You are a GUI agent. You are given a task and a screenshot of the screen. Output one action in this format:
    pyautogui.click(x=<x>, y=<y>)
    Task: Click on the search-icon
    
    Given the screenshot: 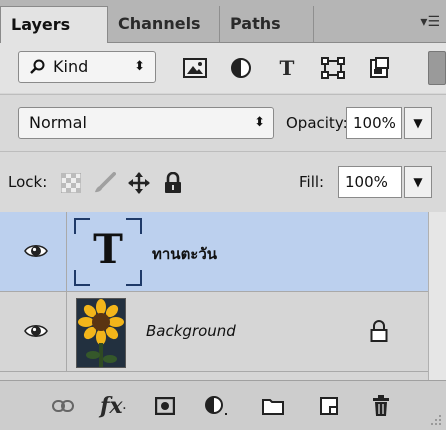 What is the action you would take?
    pyautogui.click(x=37, y=66)
    